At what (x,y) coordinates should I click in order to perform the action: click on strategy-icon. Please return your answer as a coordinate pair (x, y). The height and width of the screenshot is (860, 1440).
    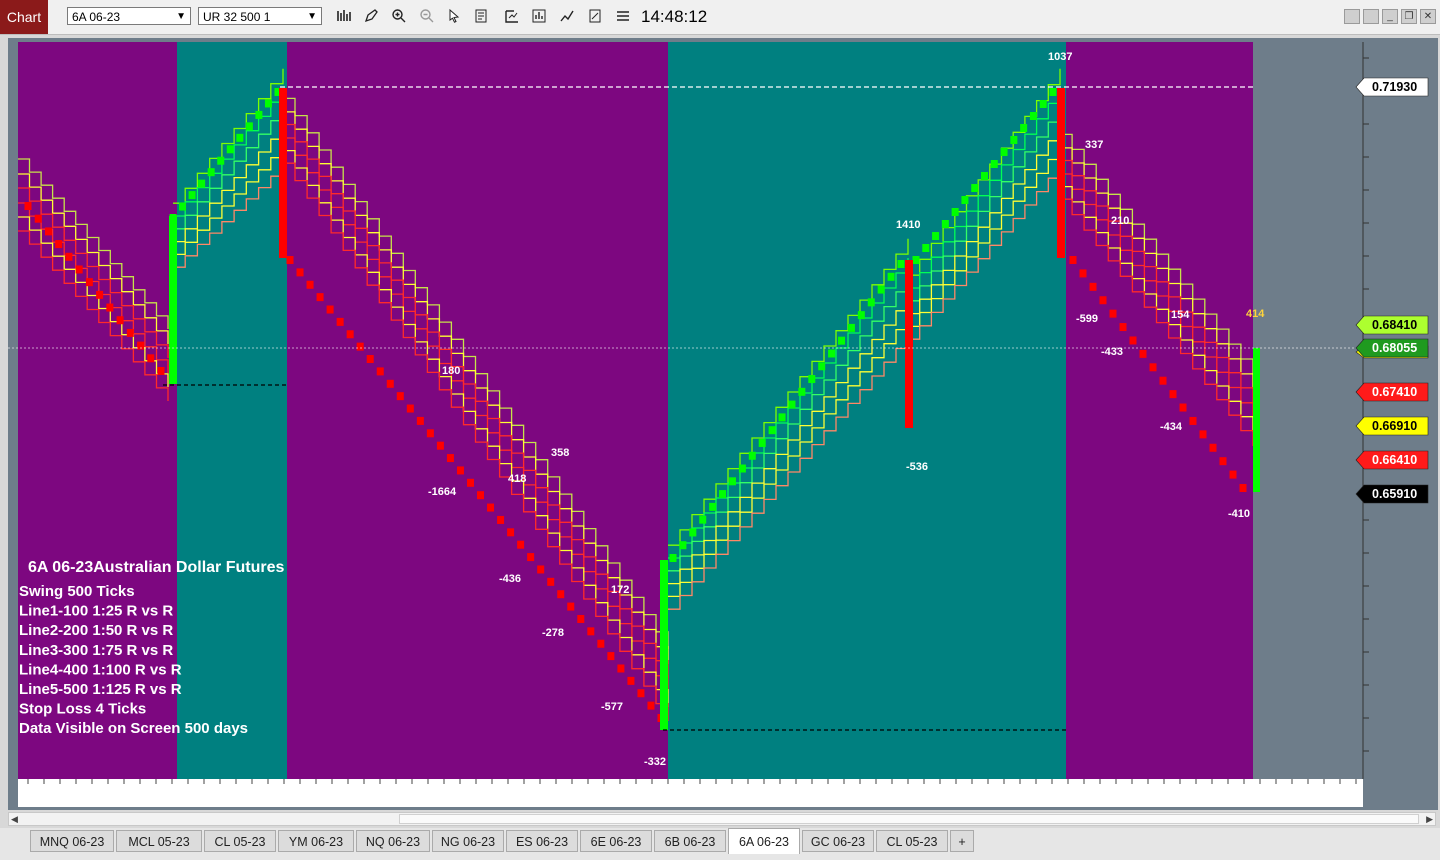
    Looking at the image, I should click on (539, 17).